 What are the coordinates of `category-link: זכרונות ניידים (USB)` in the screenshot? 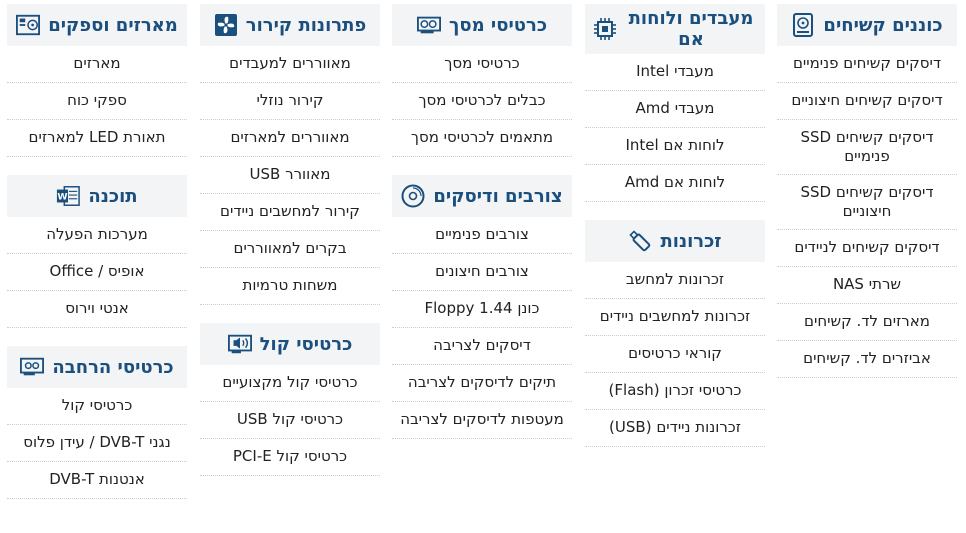 It's located at (675, 428).